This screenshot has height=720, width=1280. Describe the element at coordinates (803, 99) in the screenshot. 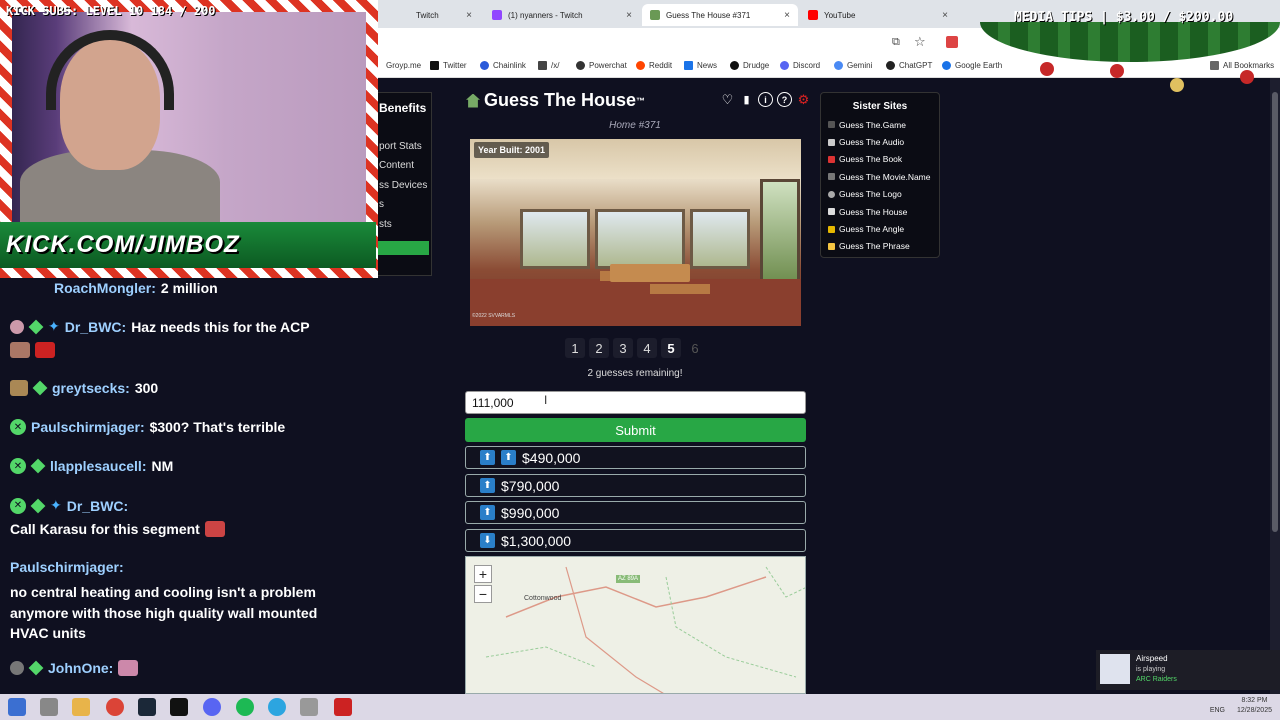

I see `gear-icon: ⚙` at that location.